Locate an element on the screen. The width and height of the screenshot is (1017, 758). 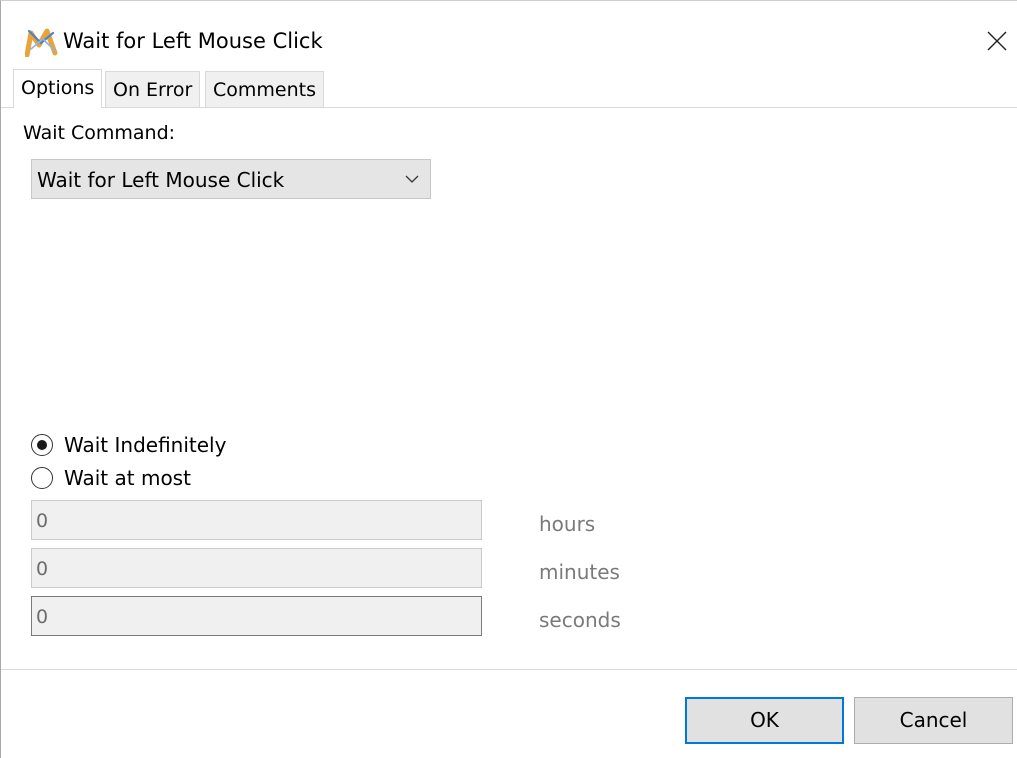
radio-label: Wait at most is located at coordinates (127, 478).